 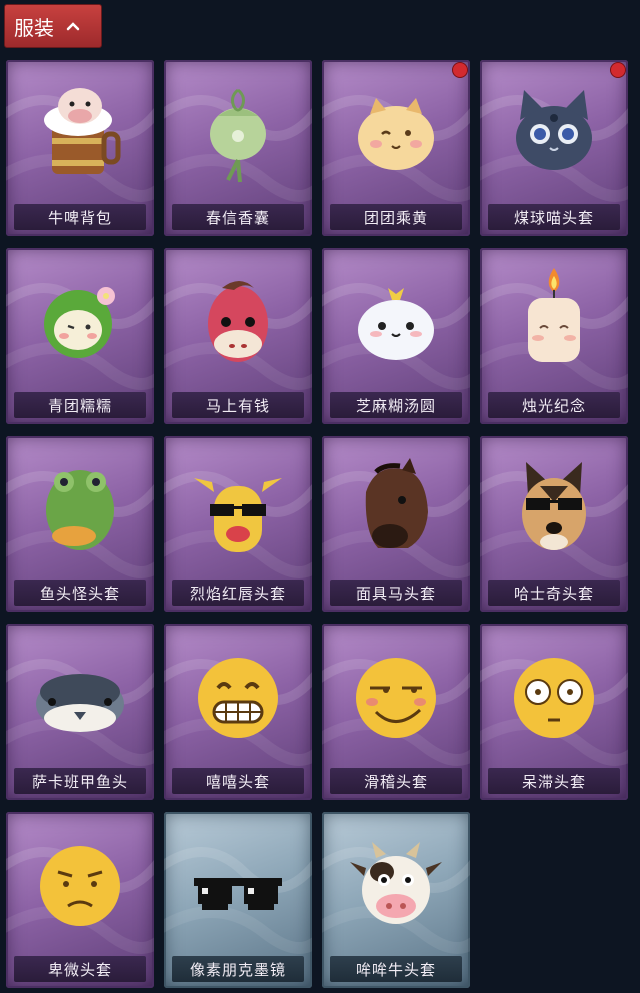 What do you see at coordinates (80, 886) in the screenshot?
I see `humble-emoji-icon` at bounding box center [80, 886].